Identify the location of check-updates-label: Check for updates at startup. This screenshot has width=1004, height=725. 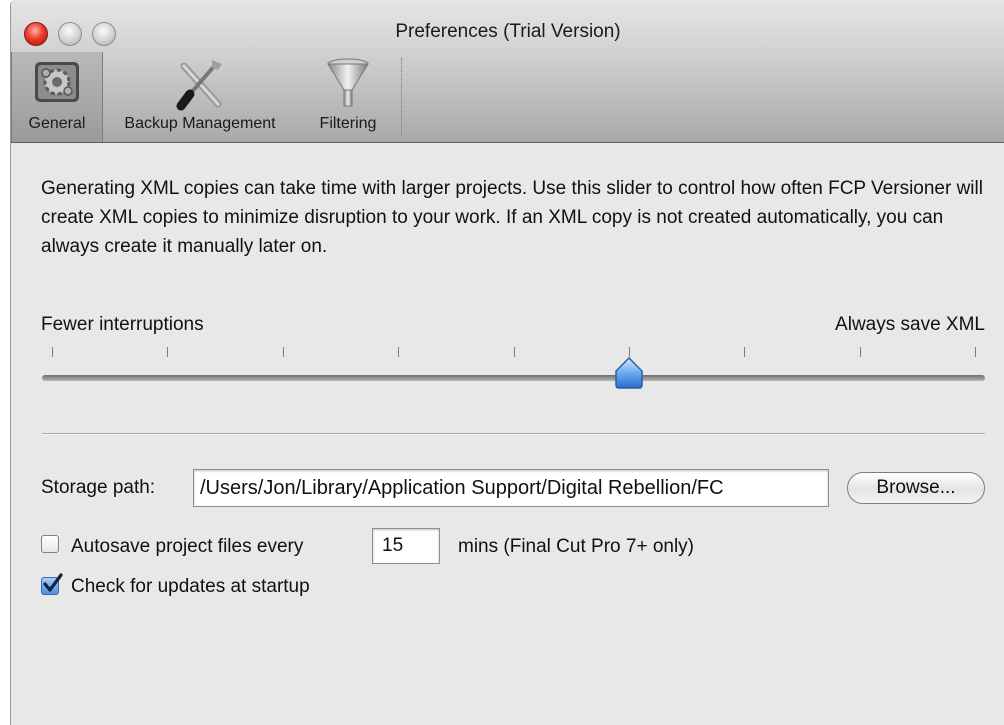
(190, 586).